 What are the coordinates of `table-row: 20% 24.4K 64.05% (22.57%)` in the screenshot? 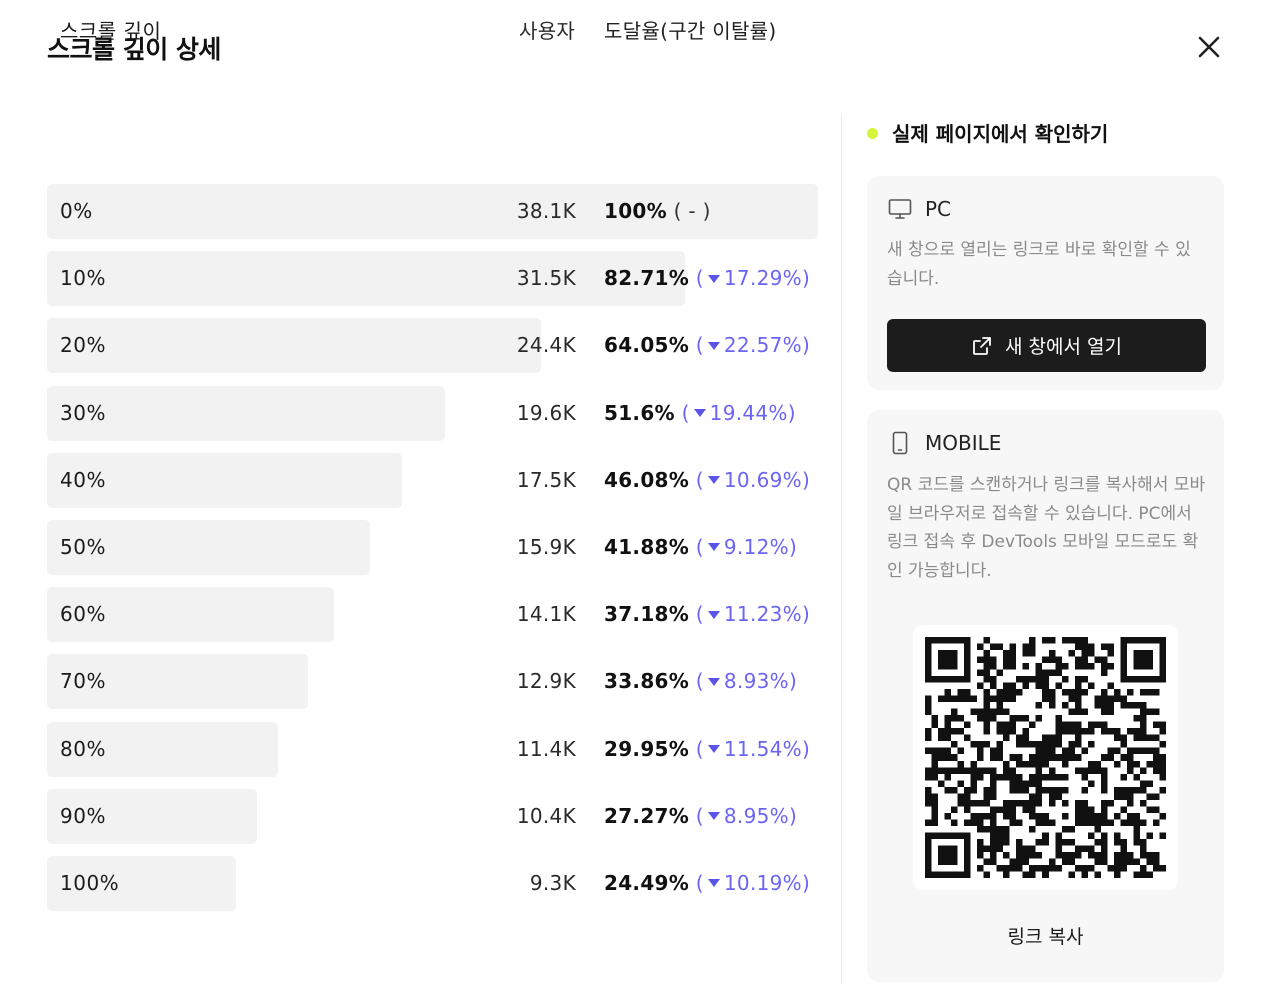 It's located at (432, 346).